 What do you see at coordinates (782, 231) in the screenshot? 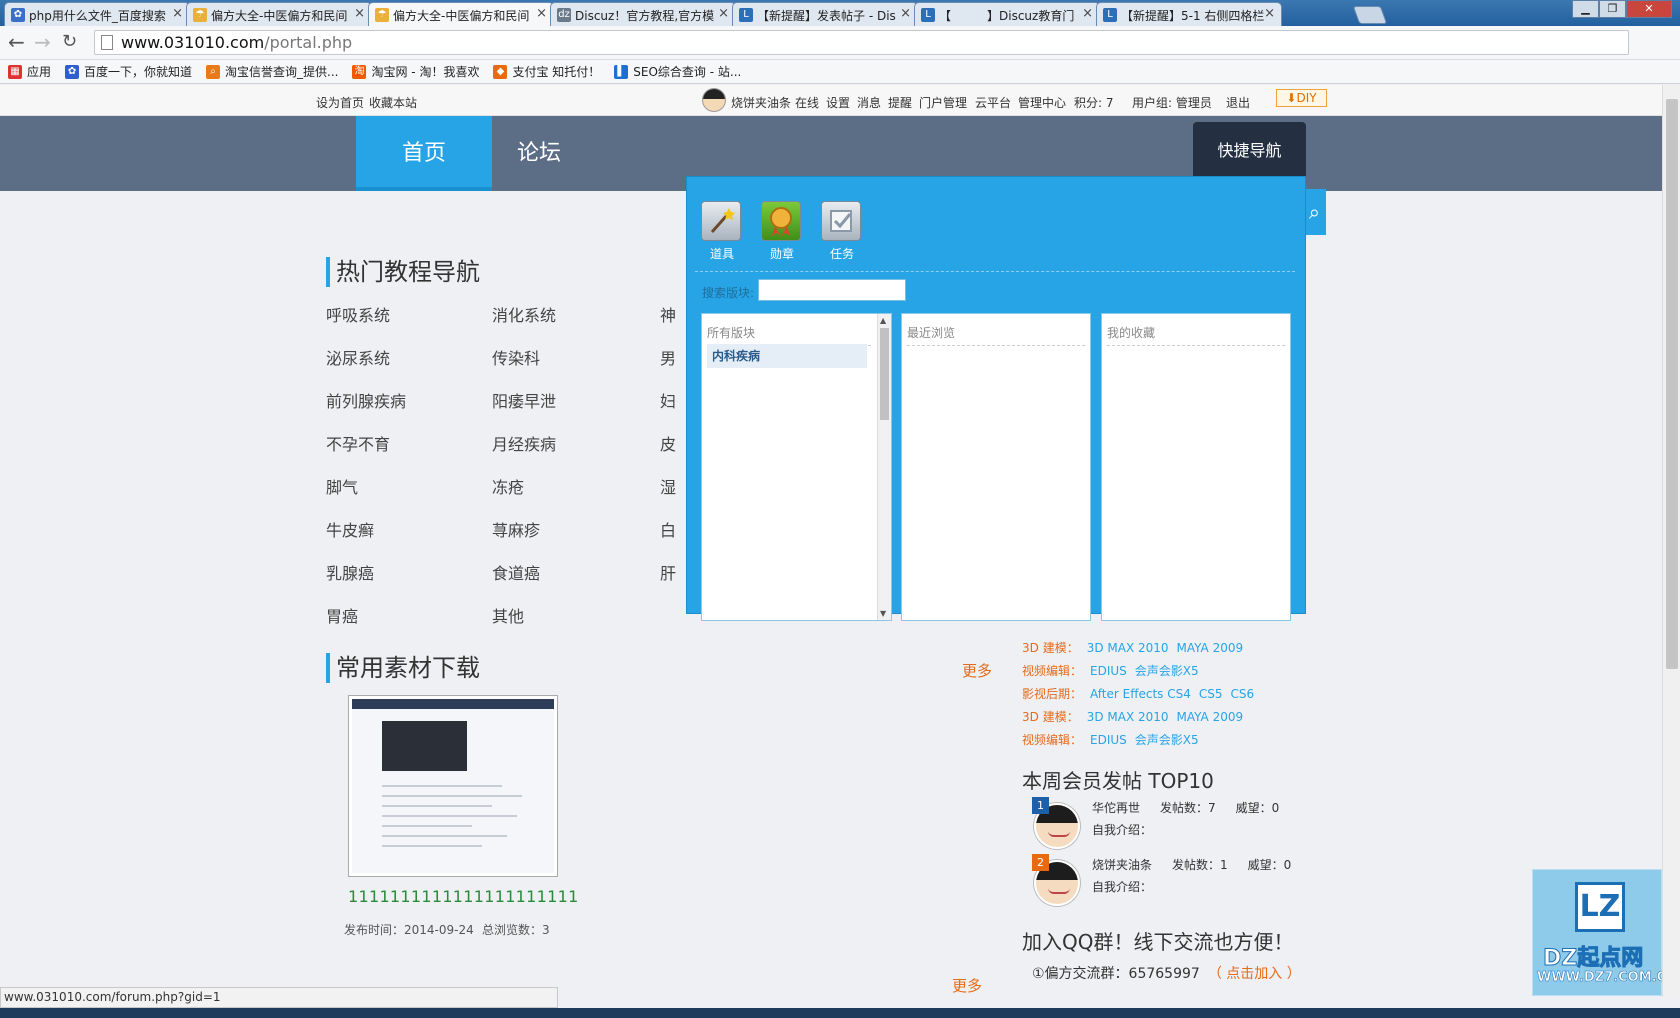
I see `tool-item-medals: 勋章` at bounding box center [782, 231].